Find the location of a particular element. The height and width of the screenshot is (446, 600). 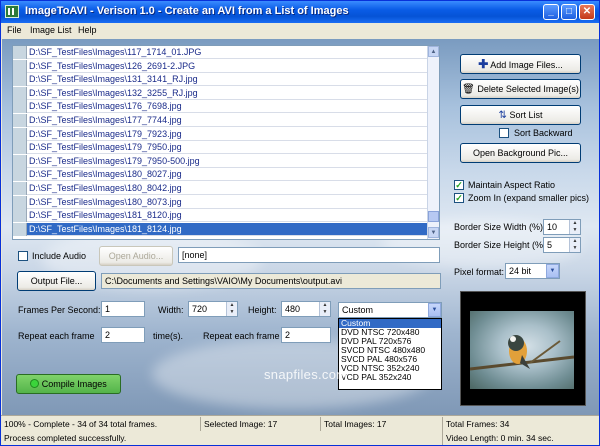

pixel-format-select: 24 bit ▼ is located at coordinates (532, 271).